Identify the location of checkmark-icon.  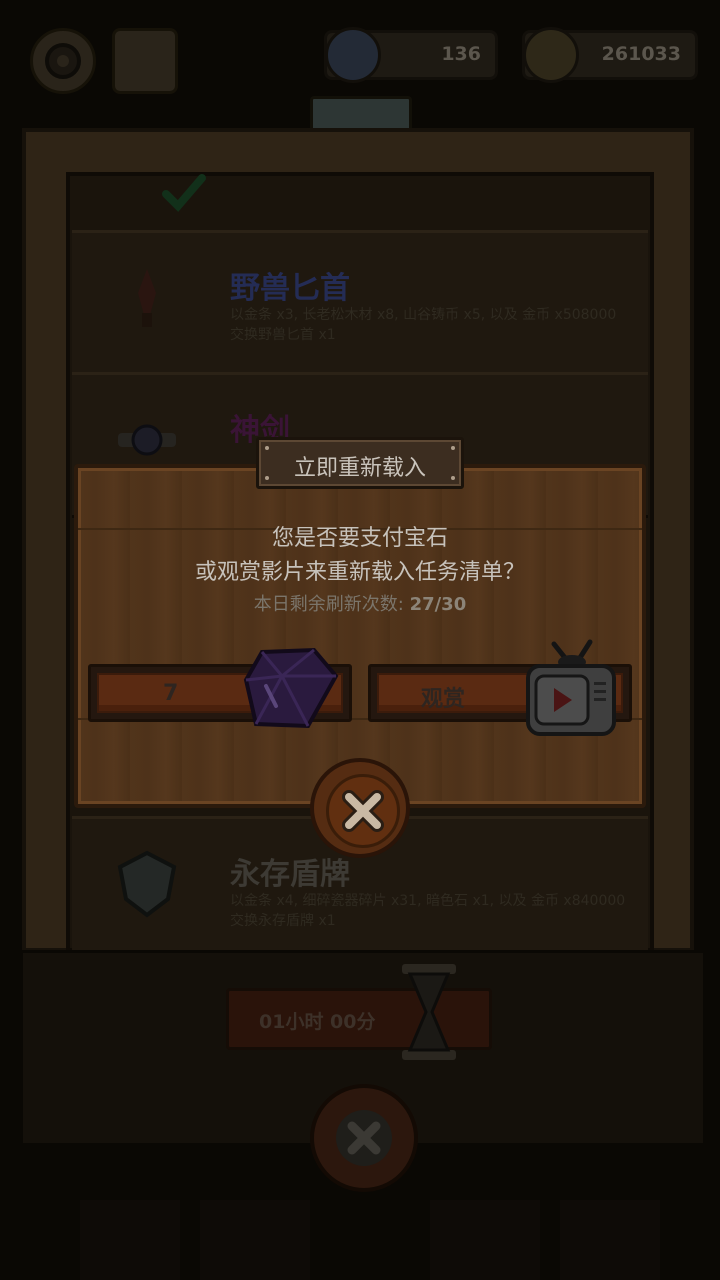
(184, 193).